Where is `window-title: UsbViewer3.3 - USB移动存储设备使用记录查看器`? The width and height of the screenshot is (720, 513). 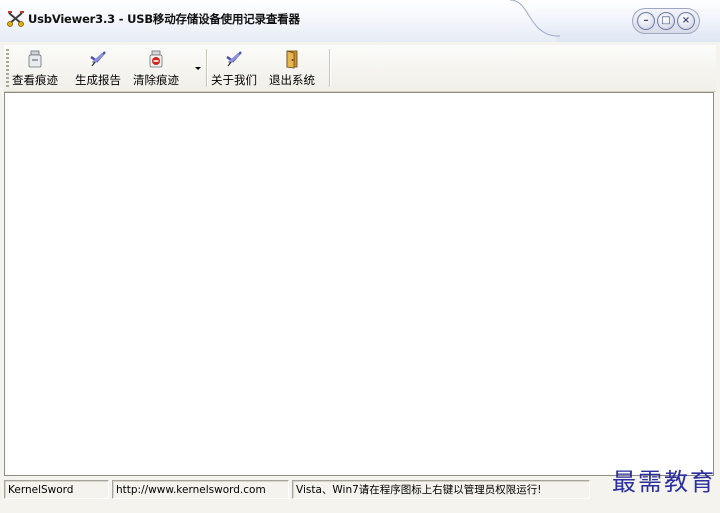 window-title: UsbViewer3.3 - USB移动存储设备使用记录查看器 is located at coordinates (164, 19).